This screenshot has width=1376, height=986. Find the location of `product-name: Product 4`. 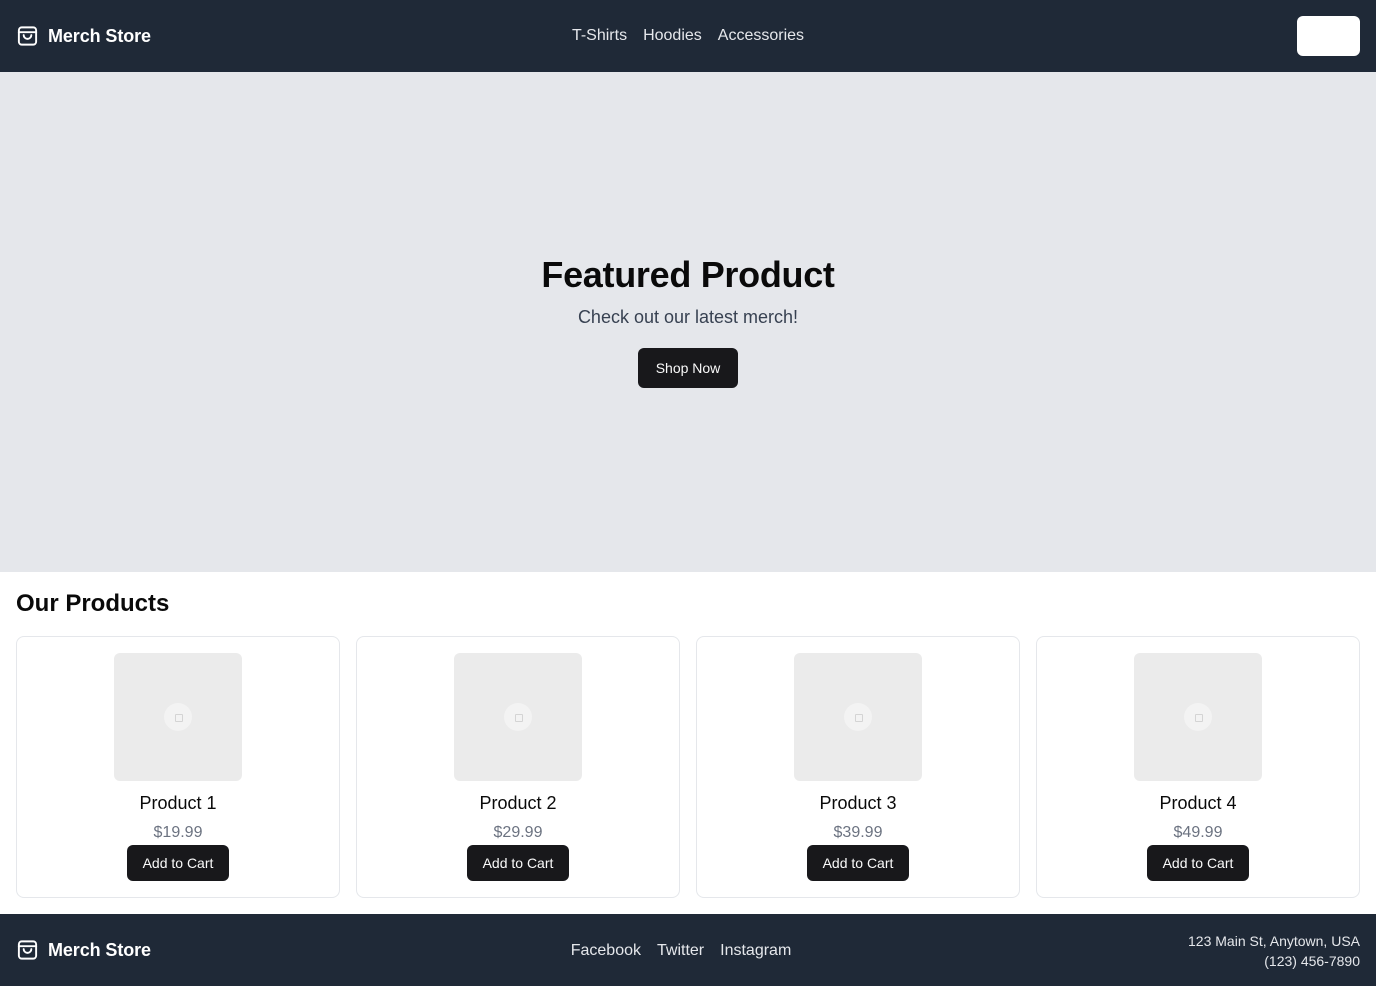

product-name: Product 4 is located at coordinates (1198, 803).